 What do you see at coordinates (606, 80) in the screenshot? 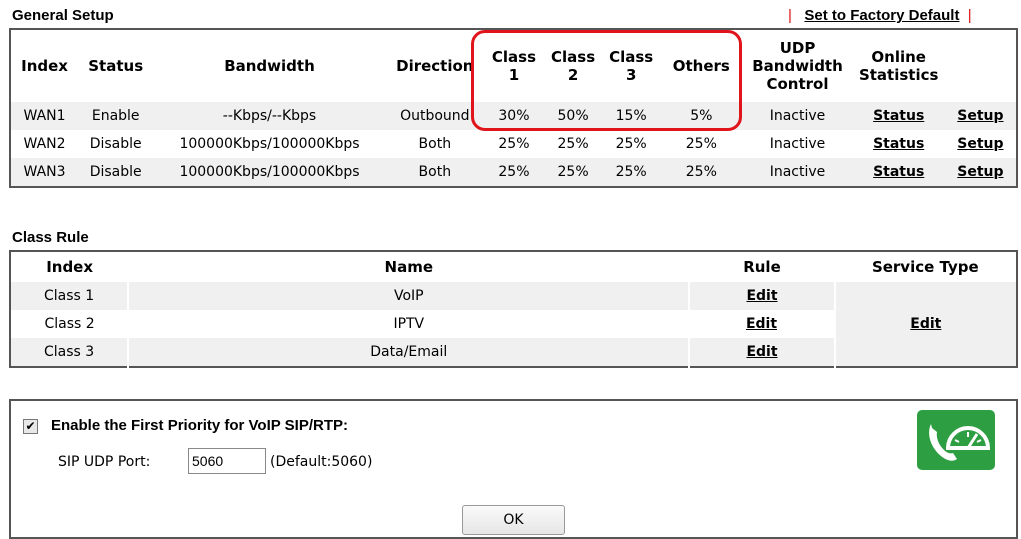
I see `class-columns-highlight` at bounding box center [606, 80].